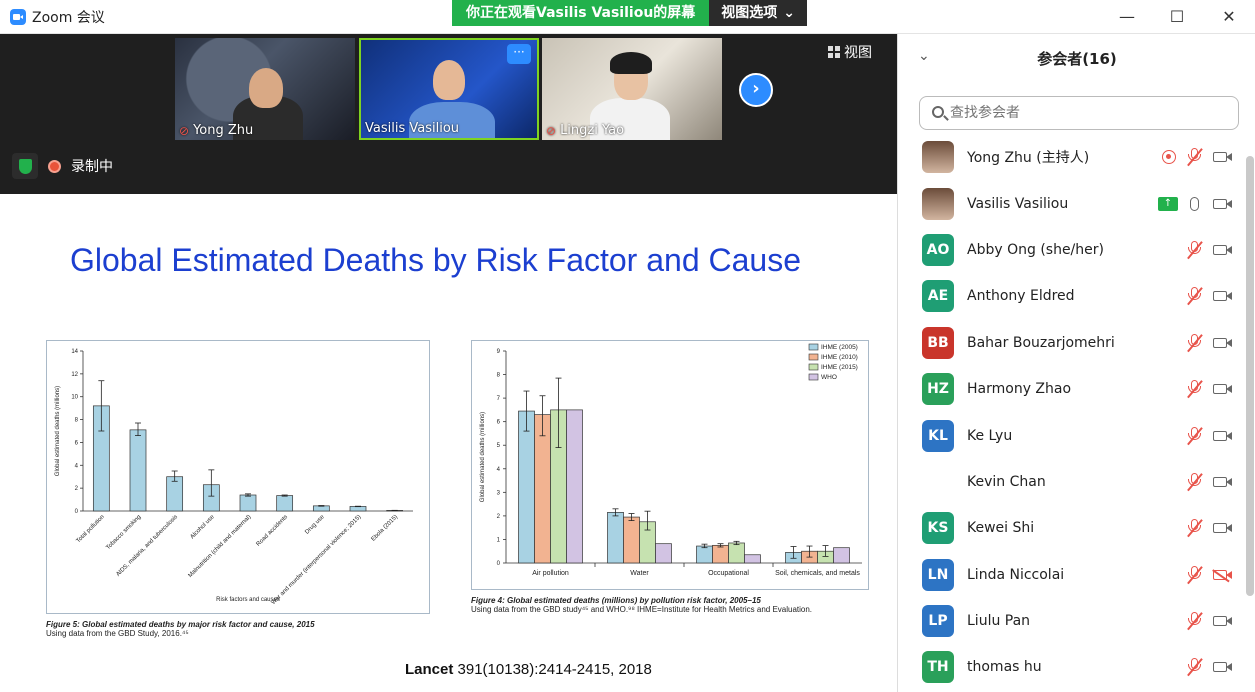 This screenshot has height=692, width=1255. Describe the element at coordinates (58, 431) in the screenshot. I see `y-axis-label: Global estimated deaths (millions)` at that location.